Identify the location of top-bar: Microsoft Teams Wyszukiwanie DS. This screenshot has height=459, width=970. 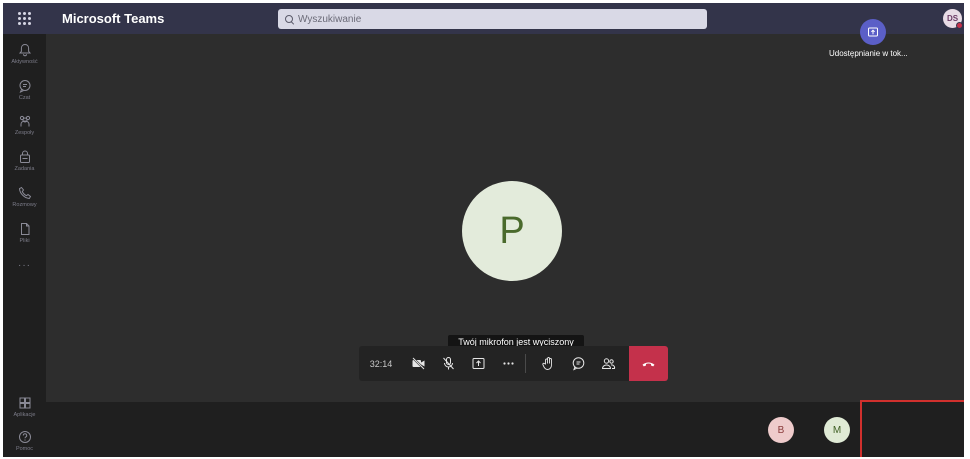
(483, 18).